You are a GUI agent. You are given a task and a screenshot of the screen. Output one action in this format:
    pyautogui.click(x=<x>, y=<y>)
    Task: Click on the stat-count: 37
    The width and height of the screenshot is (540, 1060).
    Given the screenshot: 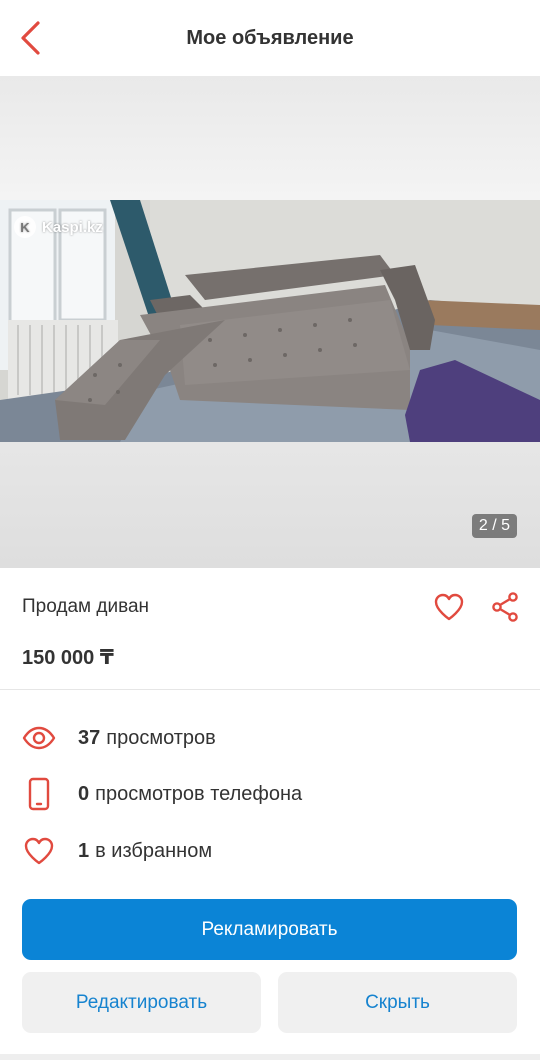 What is the action you would take?
    pyautogui.click(x=89, y=737)
    